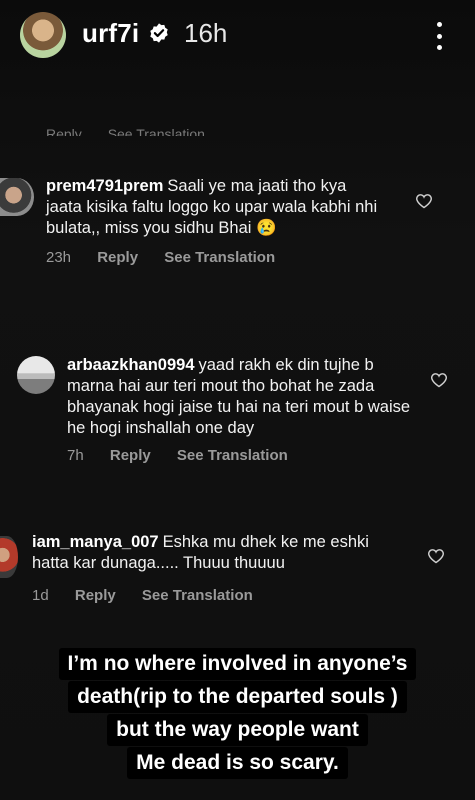 The height and width of the screenshot is (800, 475). Describe the element at coordinates (159, 33) in the screenshot. I see `verified-badge-icon` at that location.